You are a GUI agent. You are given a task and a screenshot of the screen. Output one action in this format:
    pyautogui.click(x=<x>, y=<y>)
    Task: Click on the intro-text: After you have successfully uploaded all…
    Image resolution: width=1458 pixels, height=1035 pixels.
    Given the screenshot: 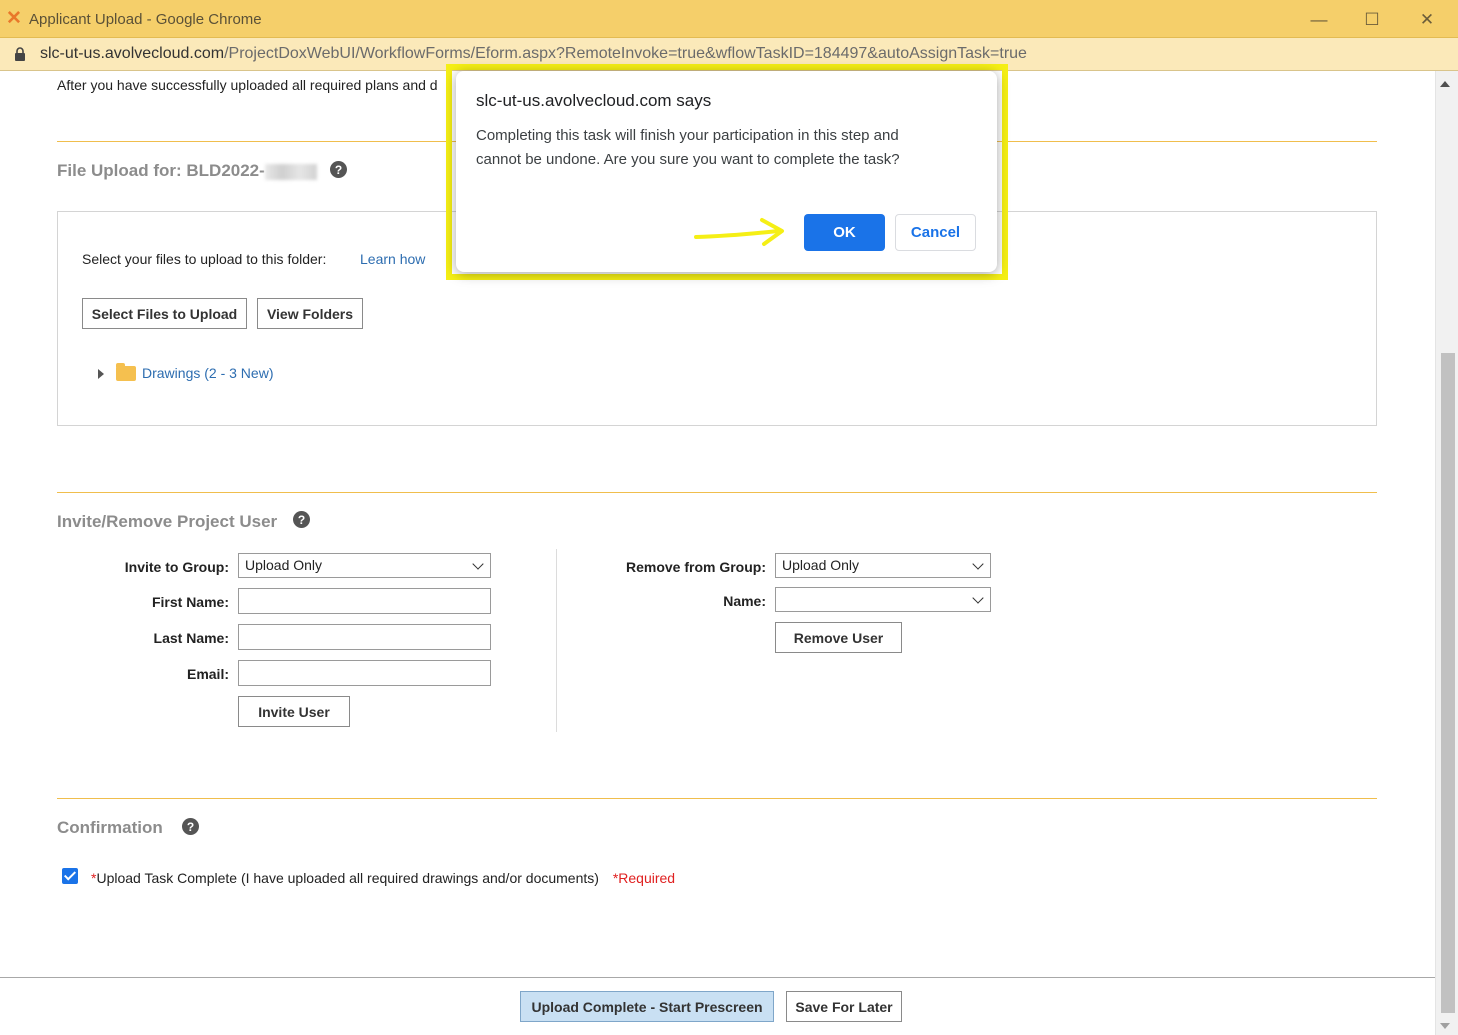 What is the action you would take?
    pyautogui.click(x=247, y=85)
    